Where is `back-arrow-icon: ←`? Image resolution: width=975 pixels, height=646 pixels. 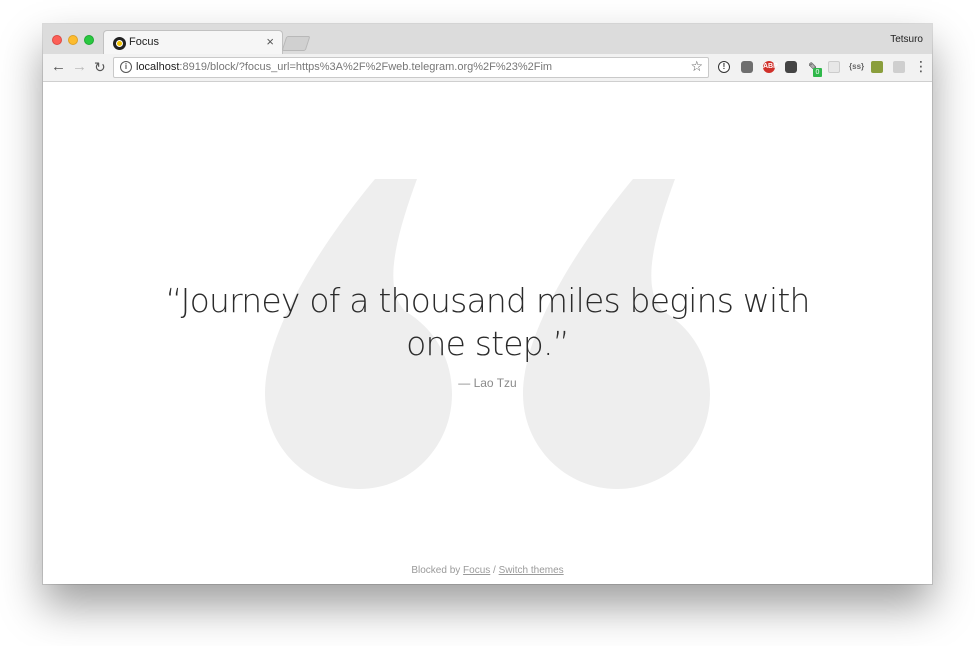
back-arrow-icon: ← is located at coordinates (58, 67).